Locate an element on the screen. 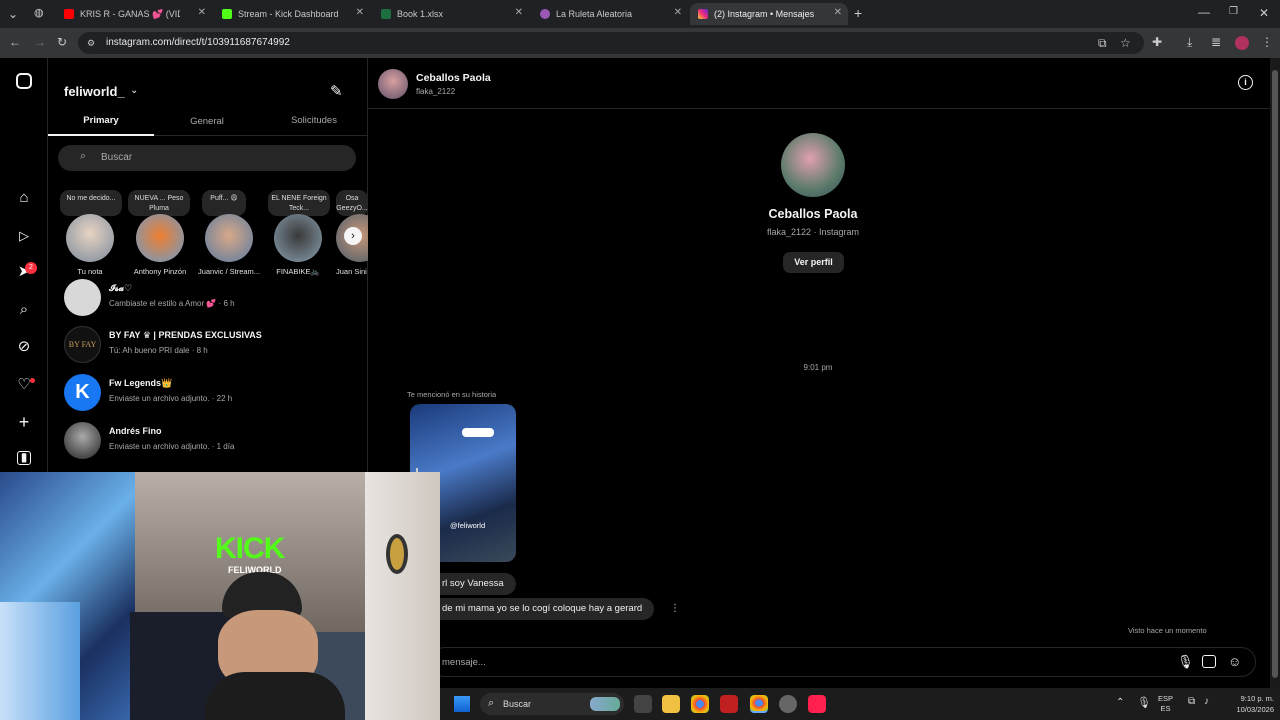  minimize-icon: — is located at coordinates (1204, 12).